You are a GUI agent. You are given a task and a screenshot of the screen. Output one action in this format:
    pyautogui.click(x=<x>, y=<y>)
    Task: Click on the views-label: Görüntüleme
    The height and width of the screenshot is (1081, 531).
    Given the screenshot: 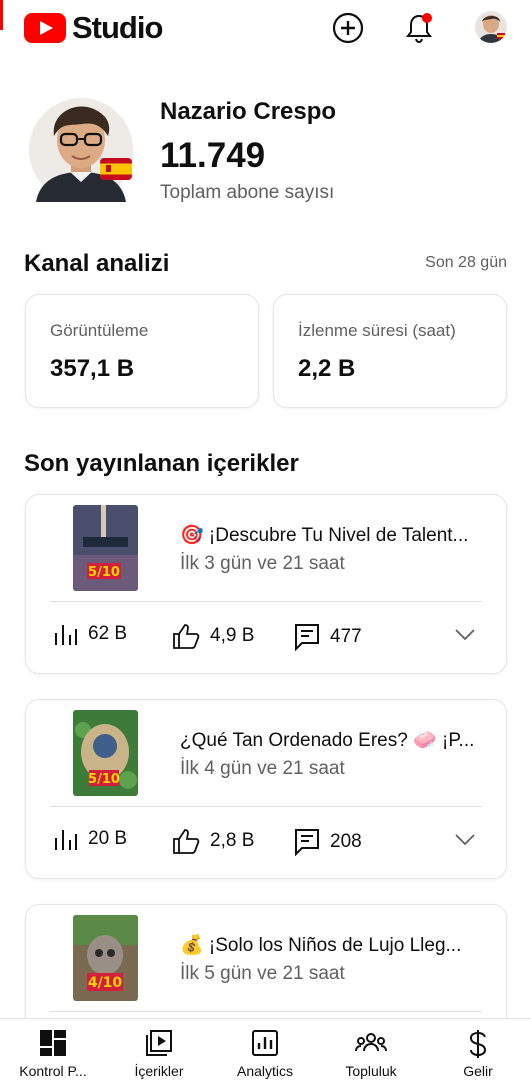 What is the action you would take?
    pyautogui.click(x=99, y=330)
    